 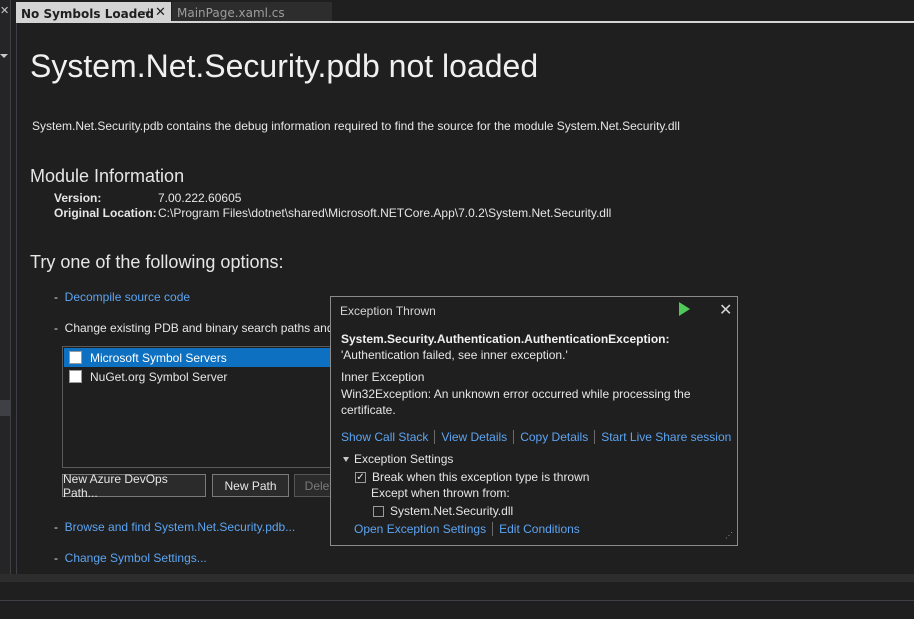 What do you see at coordinates (457, 578) in the screenshot?
I see `horizontal-scrollbar` at bounding box center [457, 578].